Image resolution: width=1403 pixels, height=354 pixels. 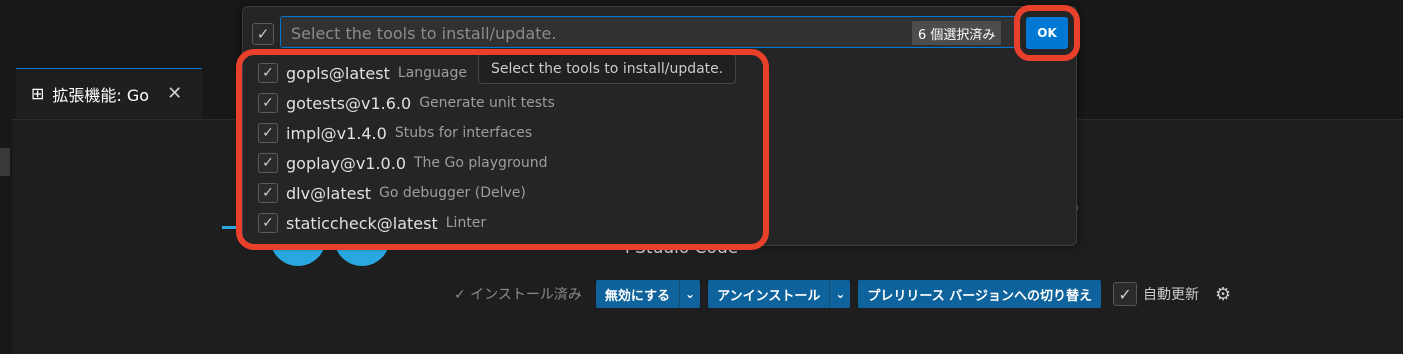 What do you see at coordinates (769, 296) in the screenshot?
I see `uninstall-label: アンインストール` at bounding box center [769, 296].